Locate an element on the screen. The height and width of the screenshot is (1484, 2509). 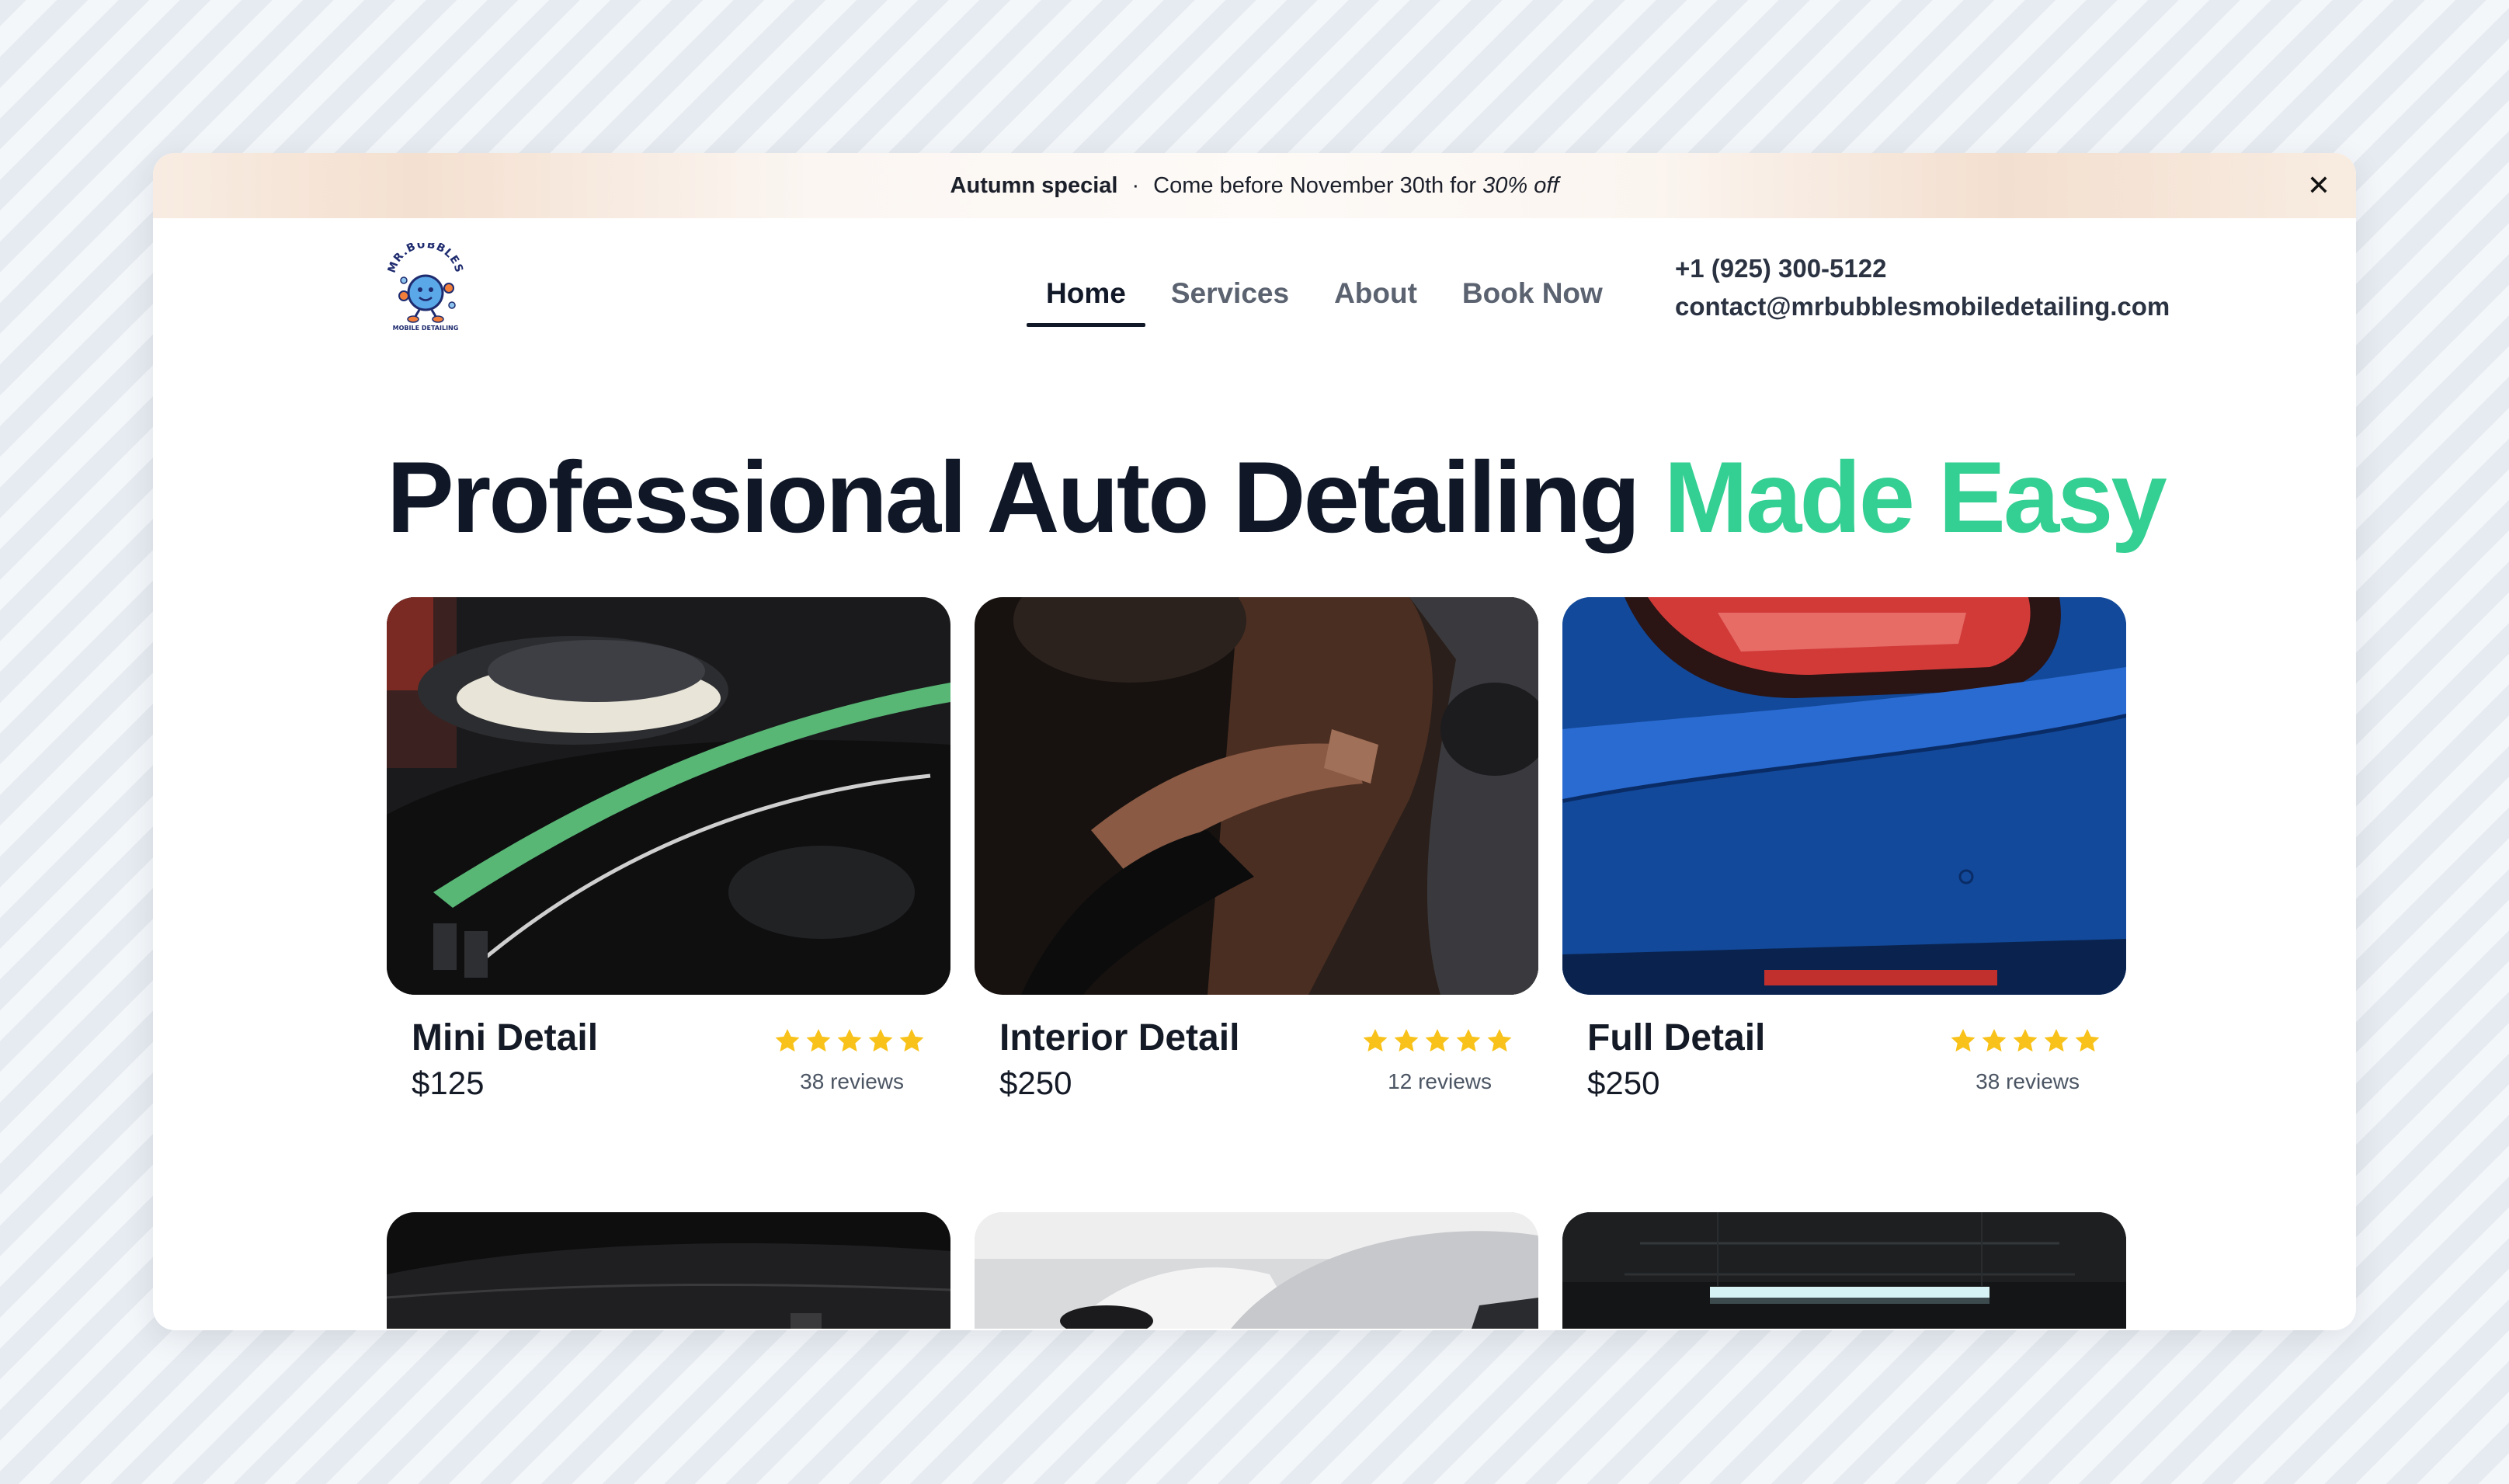
hero-title: Professional Auto Detailing Made Easy is located at coordinates (1357, 497).